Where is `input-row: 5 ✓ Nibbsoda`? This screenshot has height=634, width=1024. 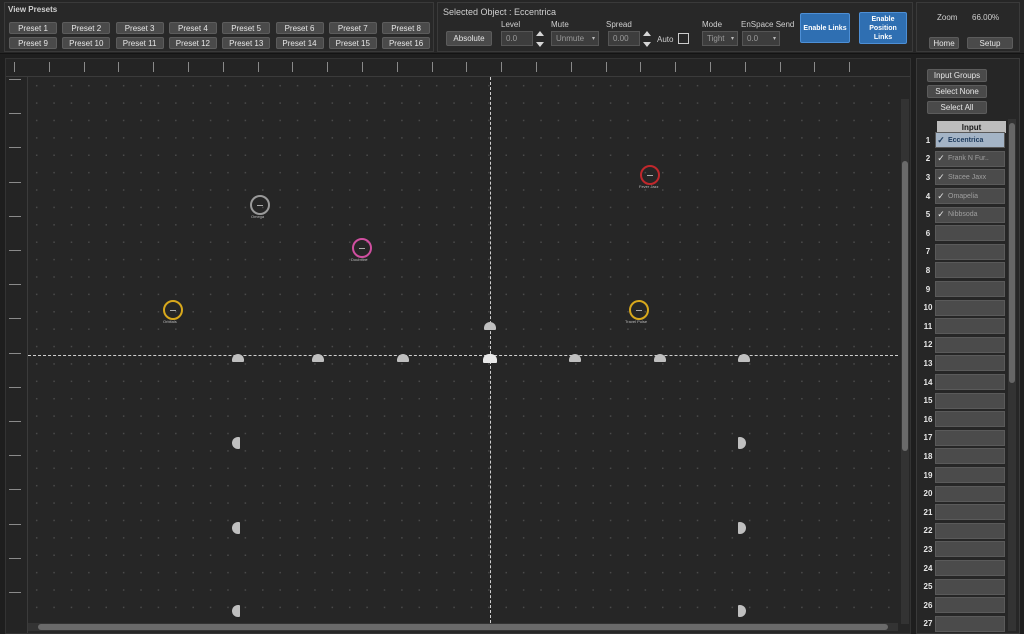 input-row: 5 ✓ Nibbsoda is located at coordinates (964, 214).